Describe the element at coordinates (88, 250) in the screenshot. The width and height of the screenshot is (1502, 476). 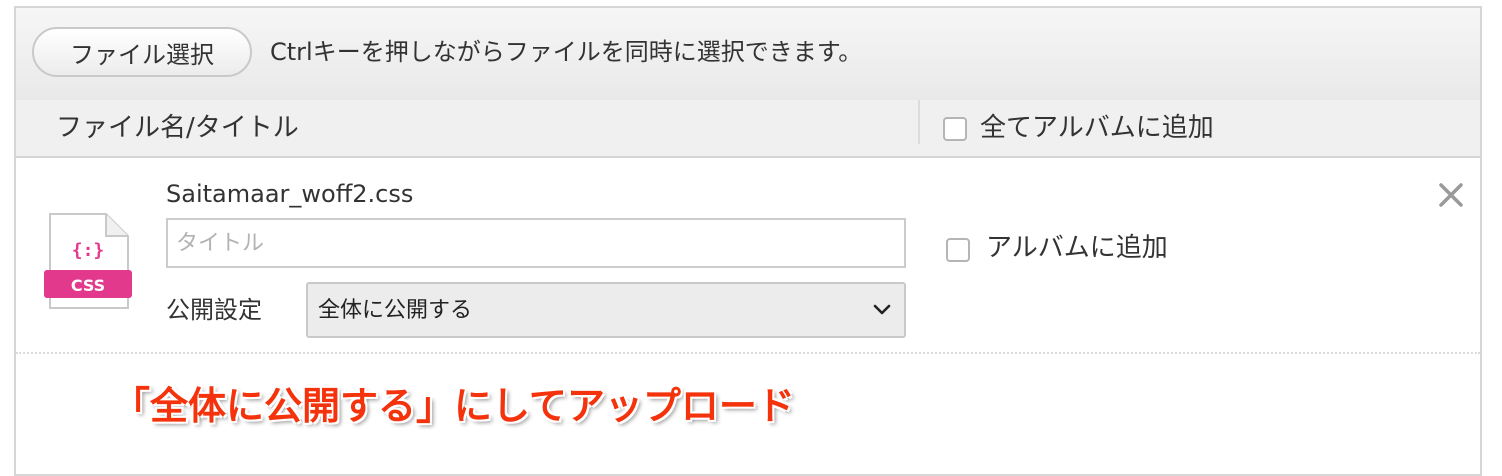
I see `css-file-glyph: {:}` at that location.